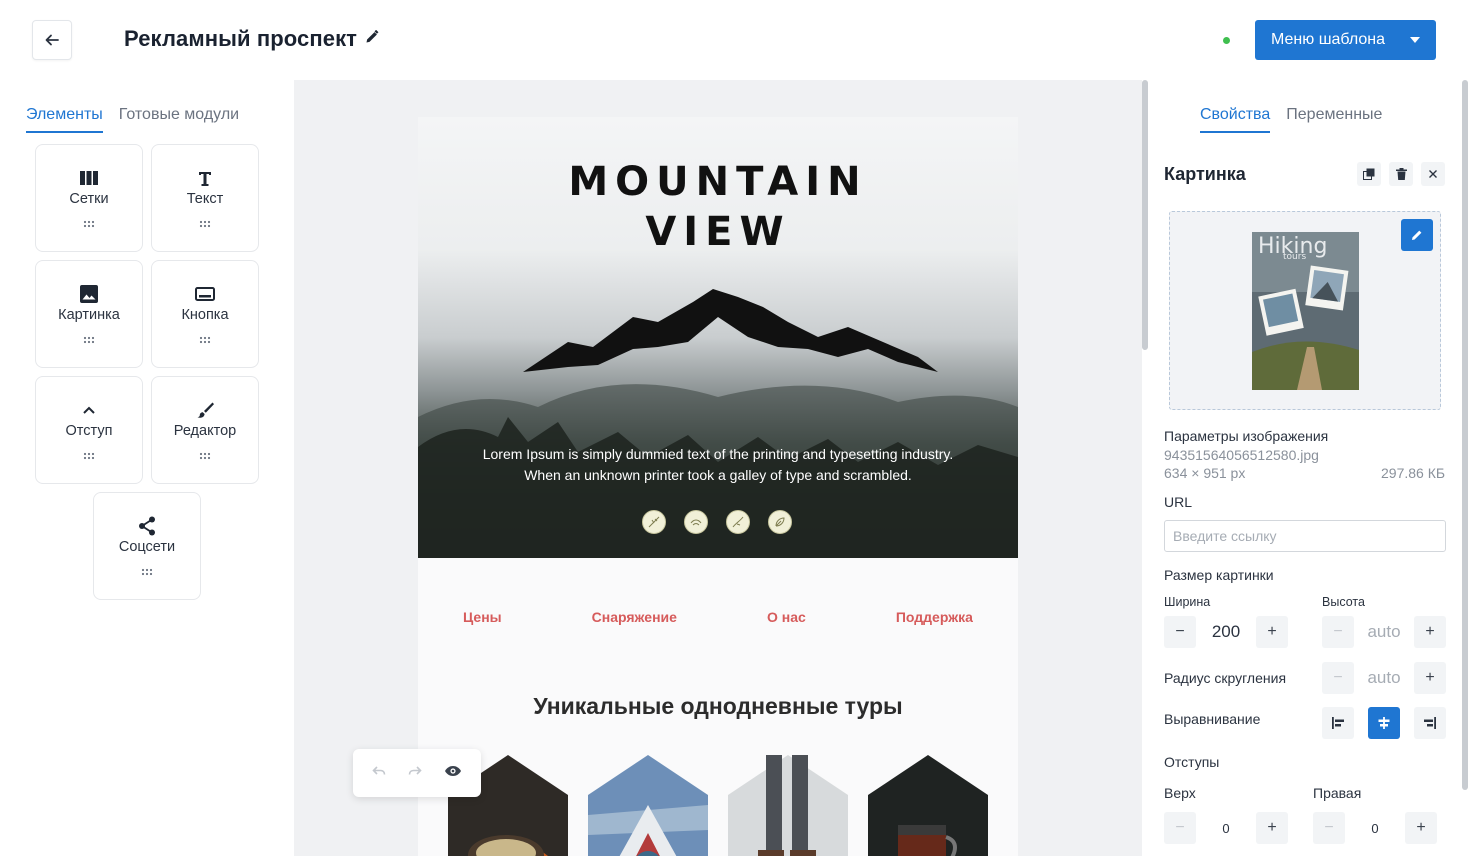  What do you see at coordinates (1235, 119) in the screenshot?
I see `tab-properties: Свойства` at bounding box center [1235, 119].